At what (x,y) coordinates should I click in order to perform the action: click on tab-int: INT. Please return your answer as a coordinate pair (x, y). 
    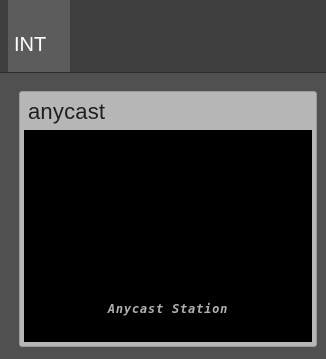
    Looking at the image, I should click on (39, 36).